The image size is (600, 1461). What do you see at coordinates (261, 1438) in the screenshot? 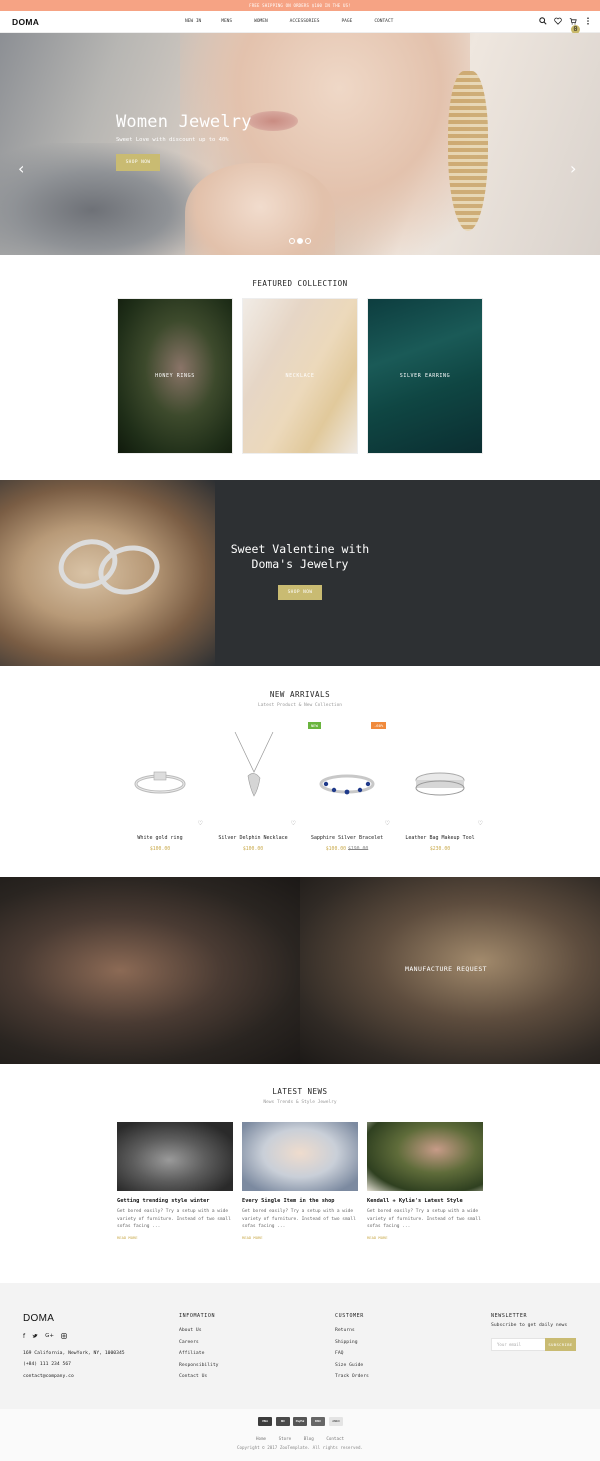
I see `bottom-link-home: Home` at bounding box center [261, 1438].